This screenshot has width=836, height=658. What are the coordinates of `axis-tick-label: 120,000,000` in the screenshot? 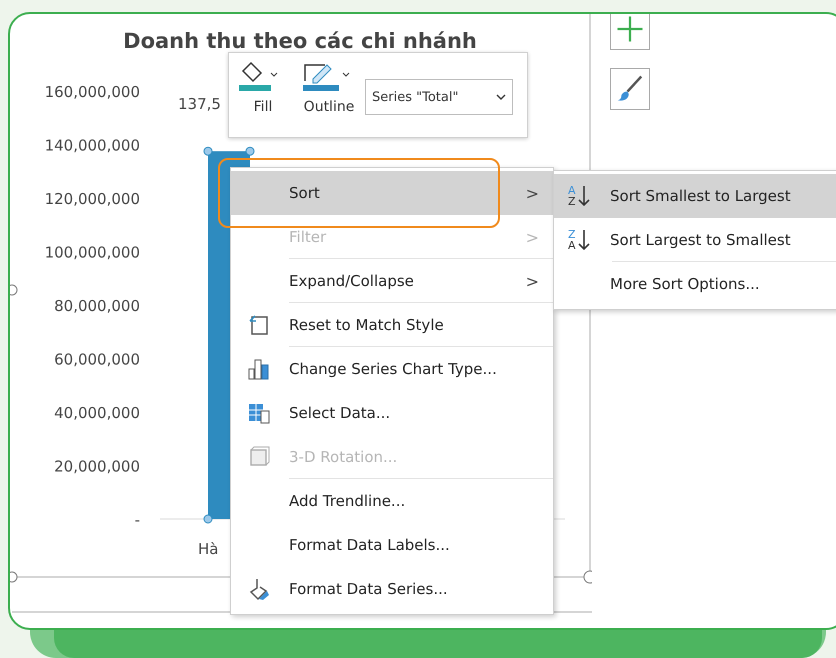 It's located at (92, 199).